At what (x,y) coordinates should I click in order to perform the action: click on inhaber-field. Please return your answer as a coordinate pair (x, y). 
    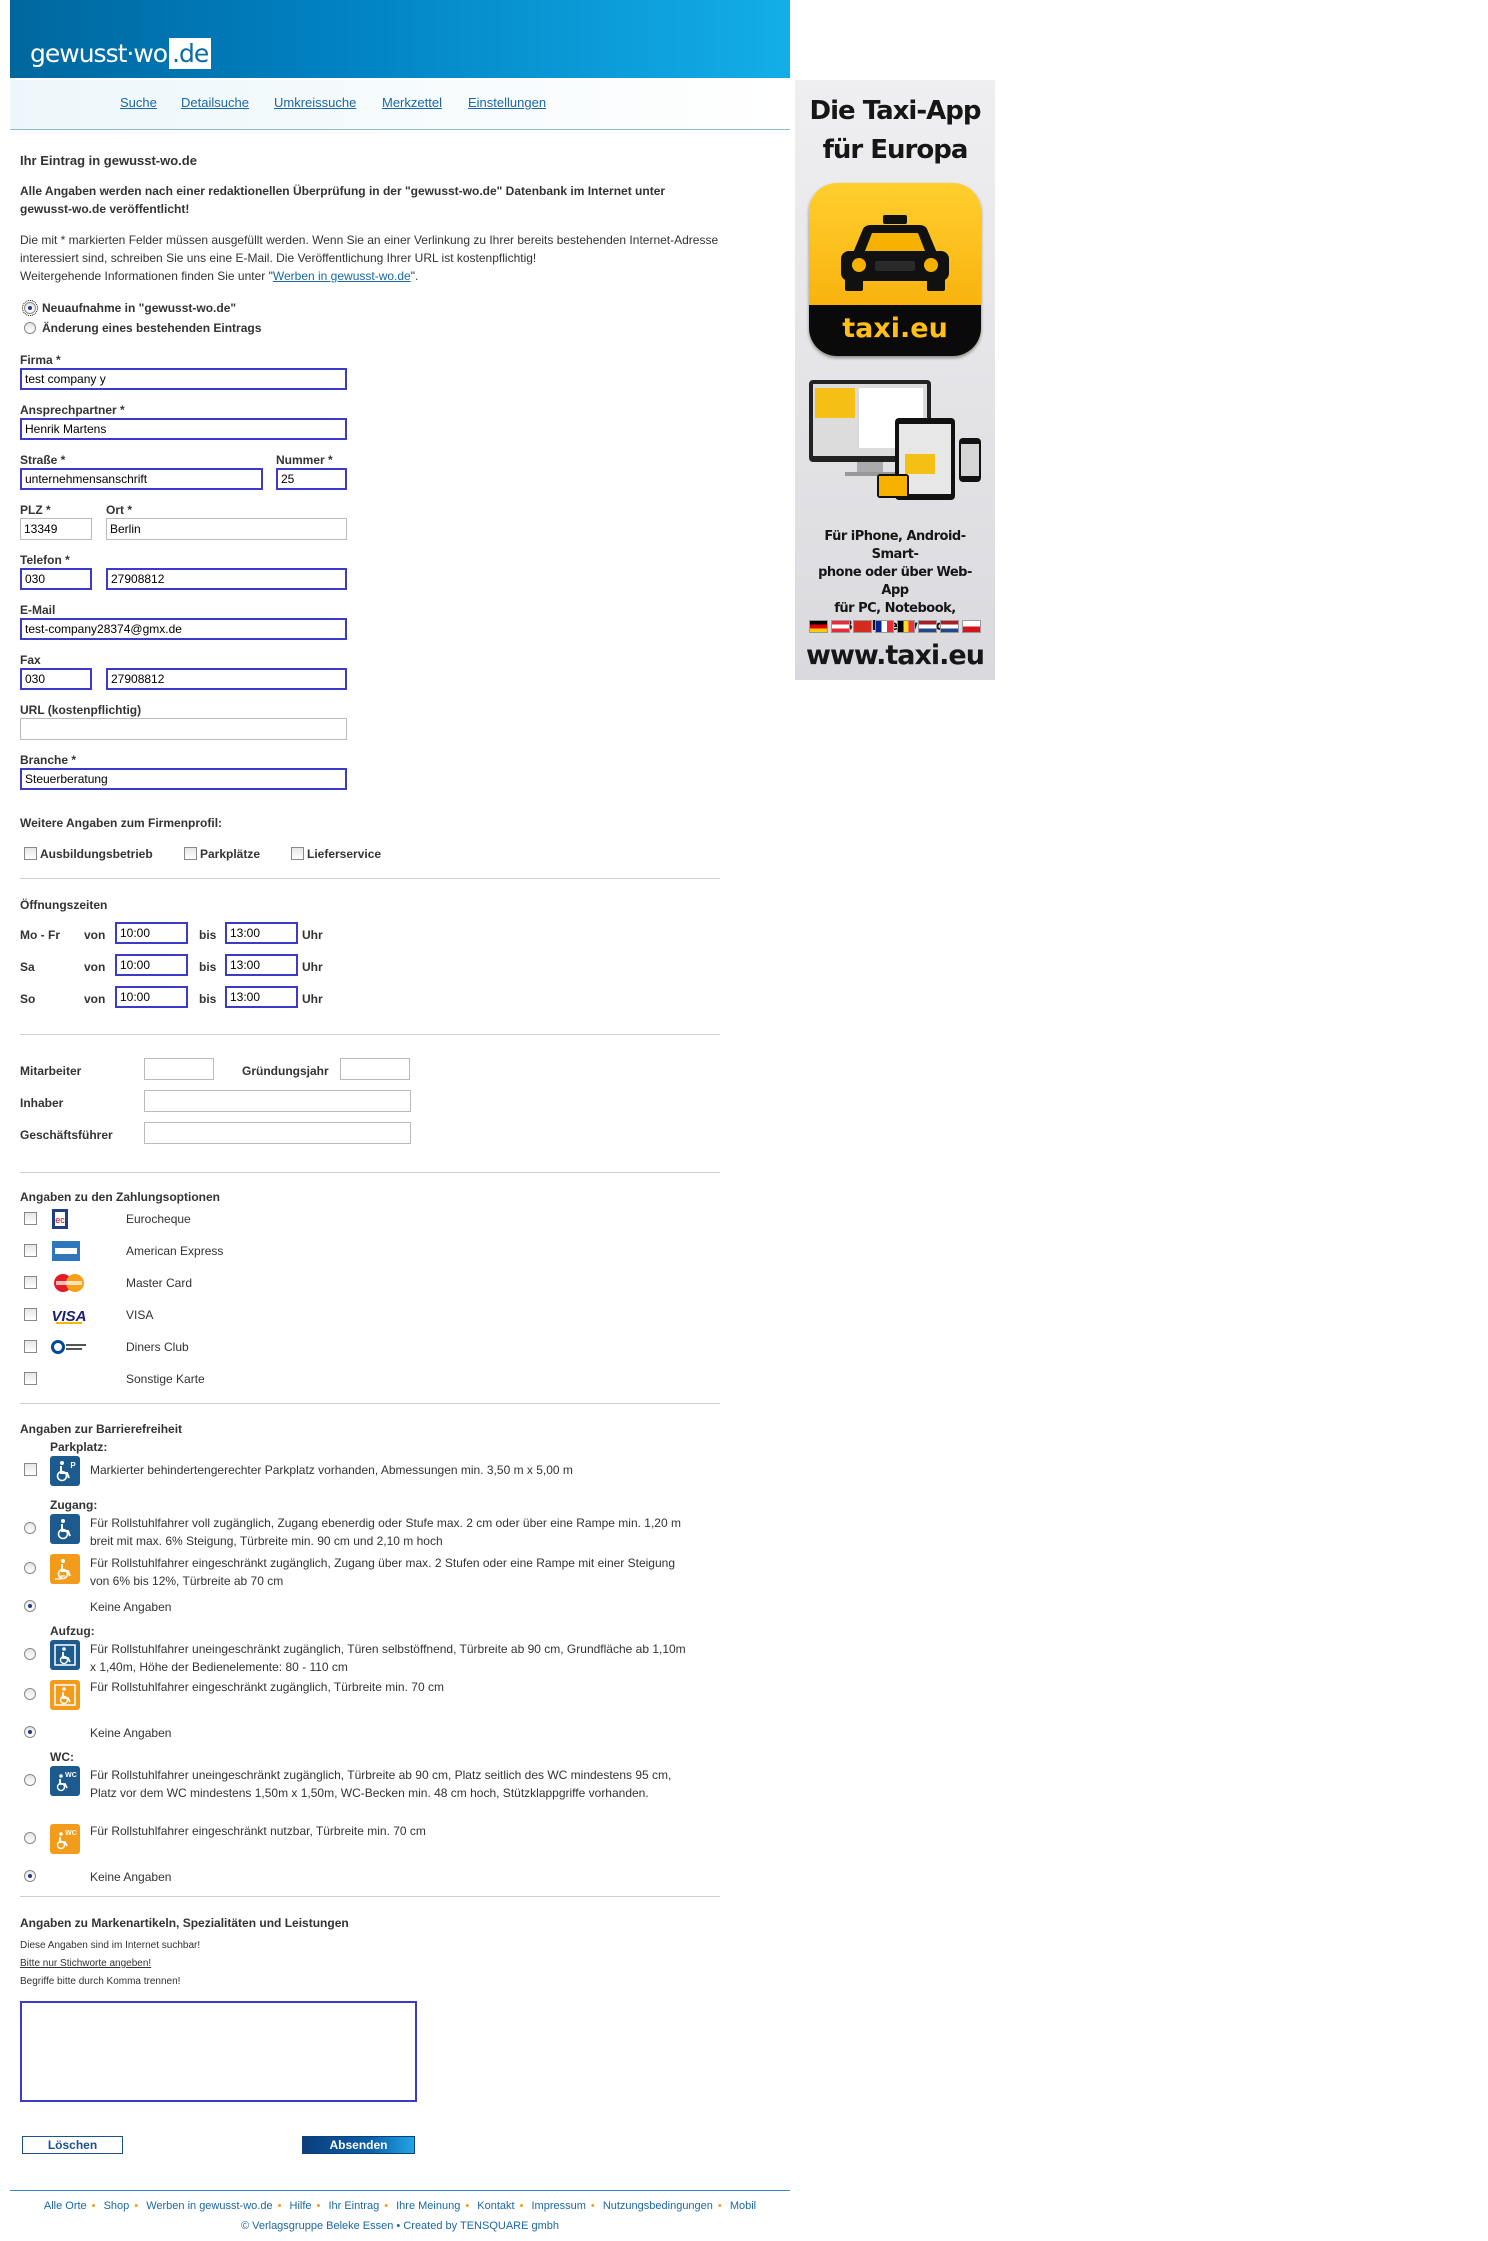
    Looking at the image, I should click on (277, 1101).